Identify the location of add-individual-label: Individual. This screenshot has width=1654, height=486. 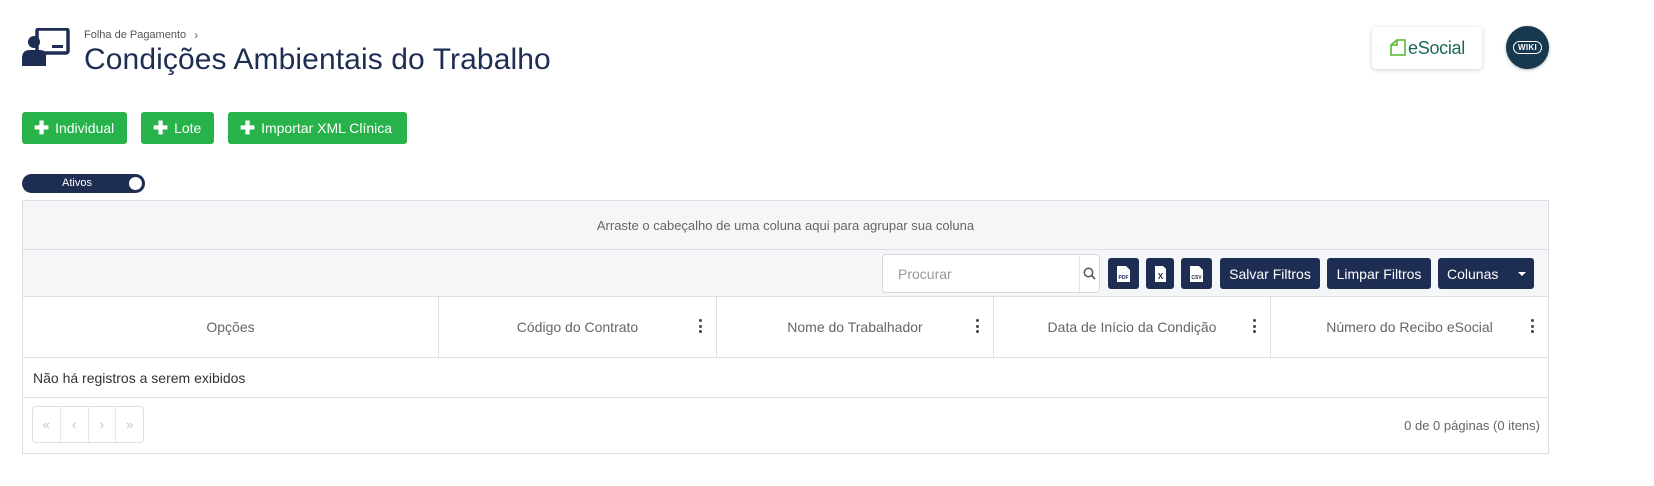
(85, 128).